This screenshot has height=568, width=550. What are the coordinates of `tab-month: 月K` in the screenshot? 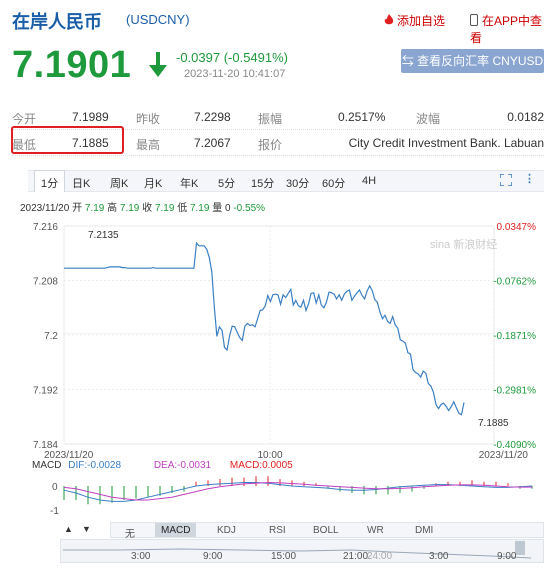 It's located at (153, 183).